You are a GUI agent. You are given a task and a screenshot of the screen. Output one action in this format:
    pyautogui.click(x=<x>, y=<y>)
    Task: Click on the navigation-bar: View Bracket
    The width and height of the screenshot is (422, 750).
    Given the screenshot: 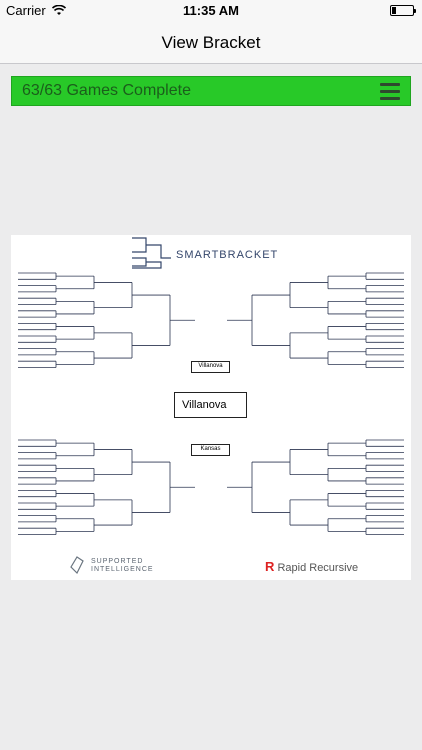 What is the action you would take?
    pyautogui.click(x=211, y=43)
    